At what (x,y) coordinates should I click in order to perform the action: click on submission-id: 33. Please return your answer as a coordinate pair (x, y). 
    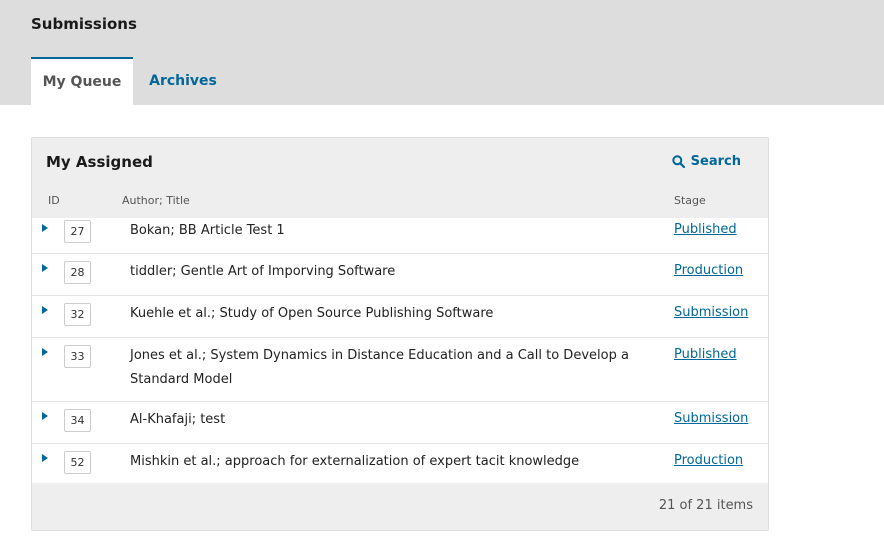
    Looking at the image, I should click on (77, 356).